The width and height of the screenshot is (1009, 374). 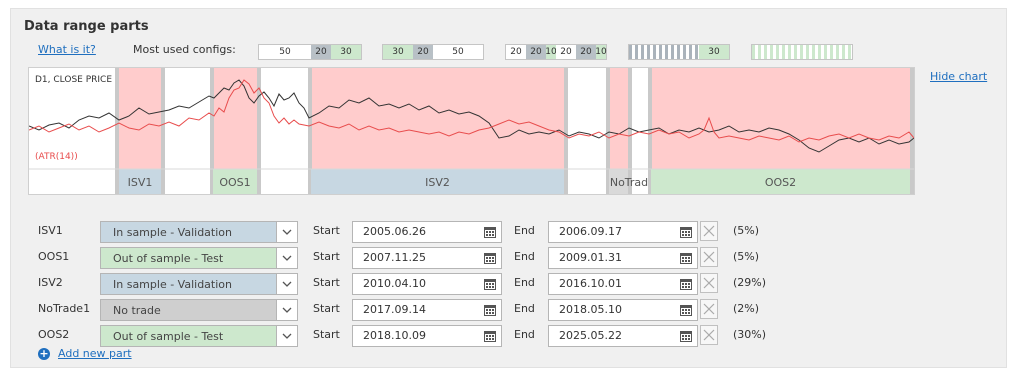 I want to click on end-date-input: 2025.05.22, so click(x=623, y=336).